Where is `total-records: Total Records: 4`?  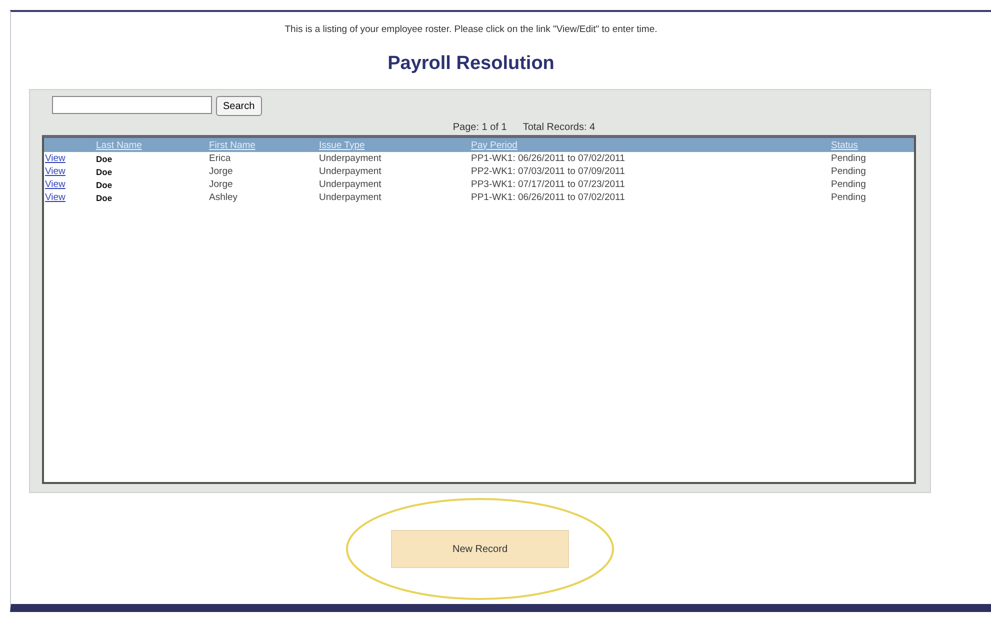
total-records: Total Records: 4 is located at coordinates (559, 127).